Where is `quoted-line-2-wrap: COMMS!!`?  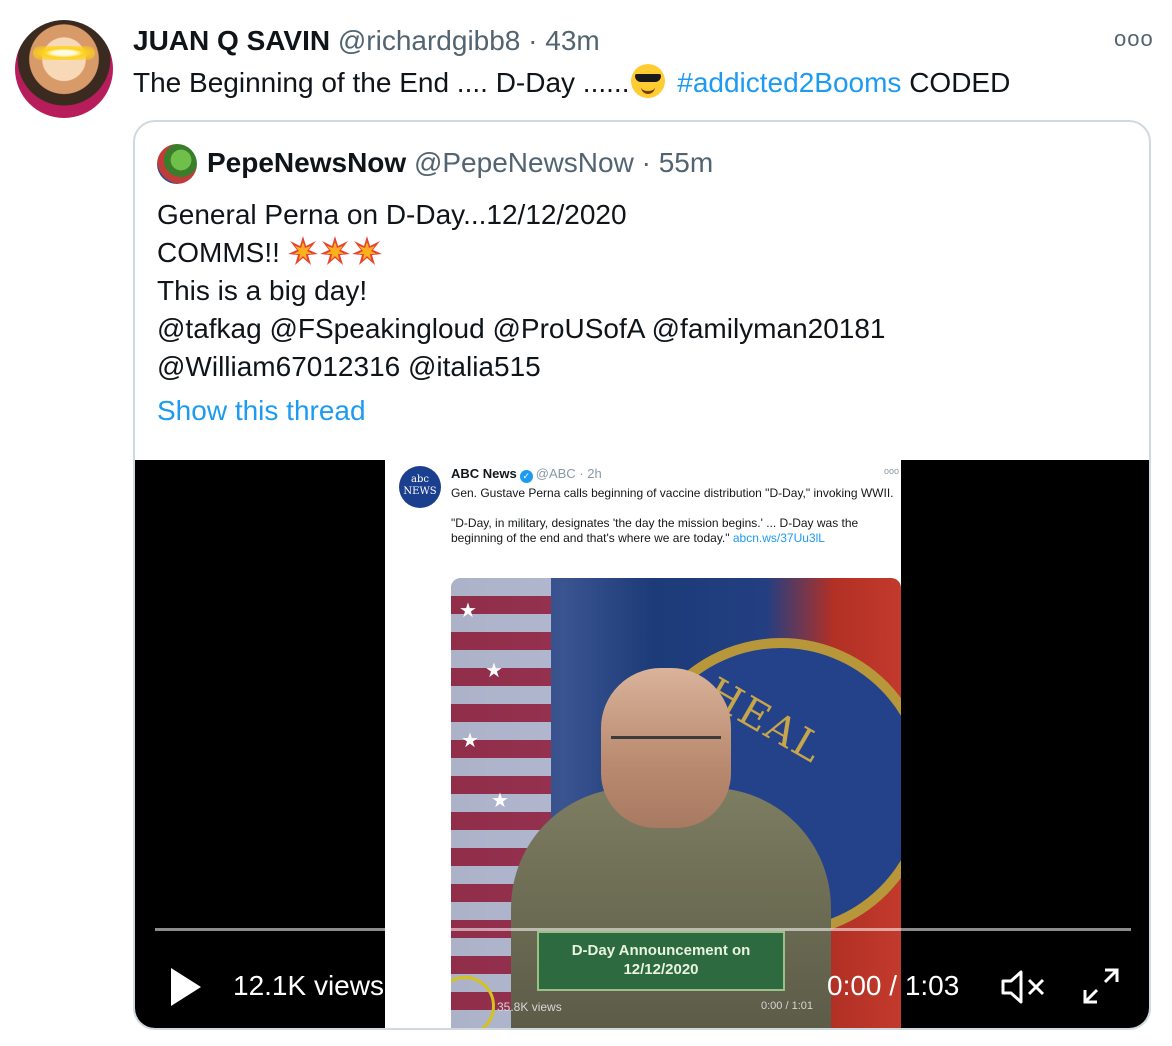
quoted-line-2-wrap: COMMS!! is located at coordinates (521, 253).